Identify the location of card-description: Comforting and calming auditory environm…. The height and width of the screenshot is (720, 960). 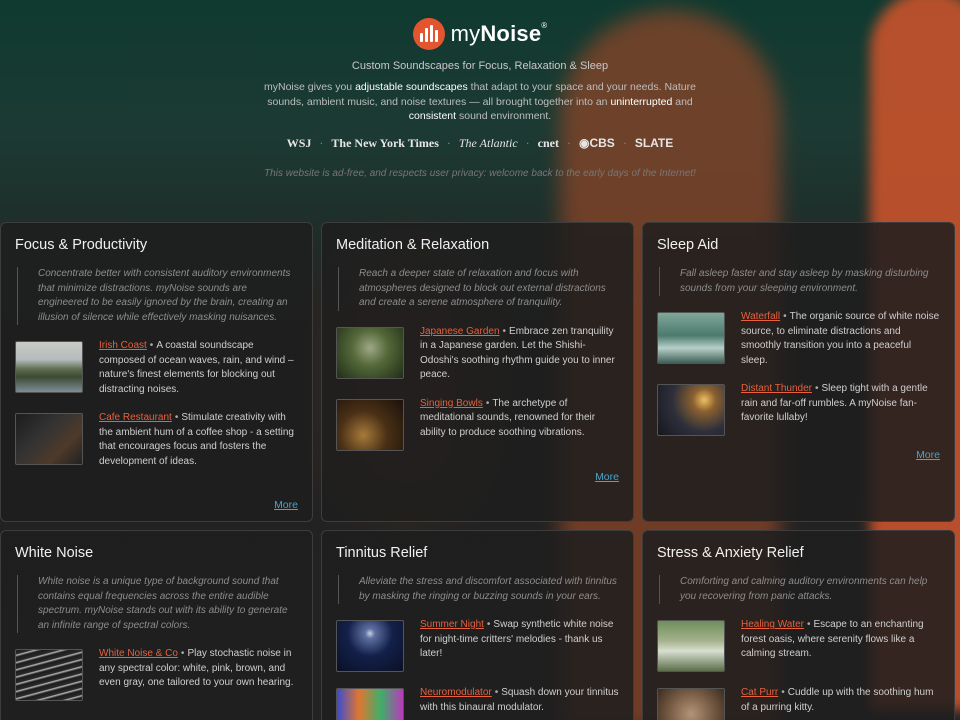
(799, 589).